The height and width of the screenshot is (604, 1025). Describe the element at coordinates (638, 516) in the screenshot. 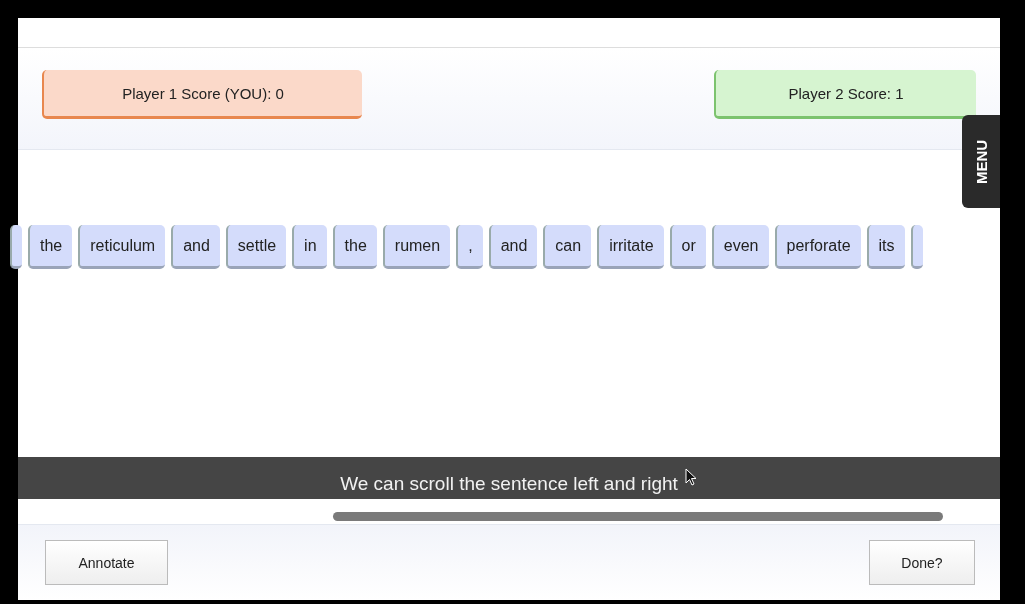

I see `scrollbar-thumb` at that location.